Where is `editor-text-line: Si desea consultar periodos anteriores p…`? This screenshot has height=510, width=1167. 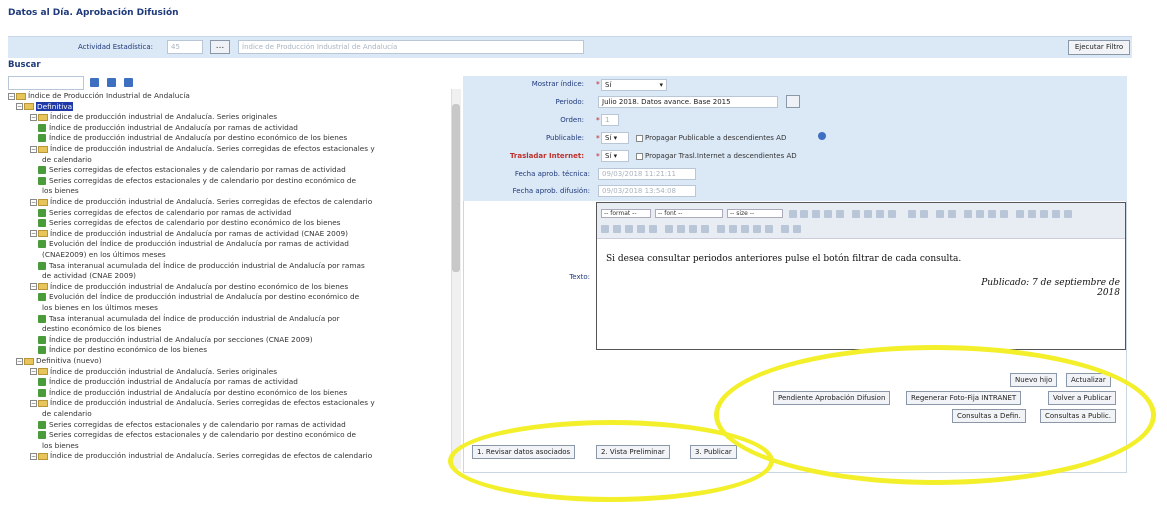
editor-text-line: Si desea consultar periodos anteriores p… is located at coordinates (784, 259).